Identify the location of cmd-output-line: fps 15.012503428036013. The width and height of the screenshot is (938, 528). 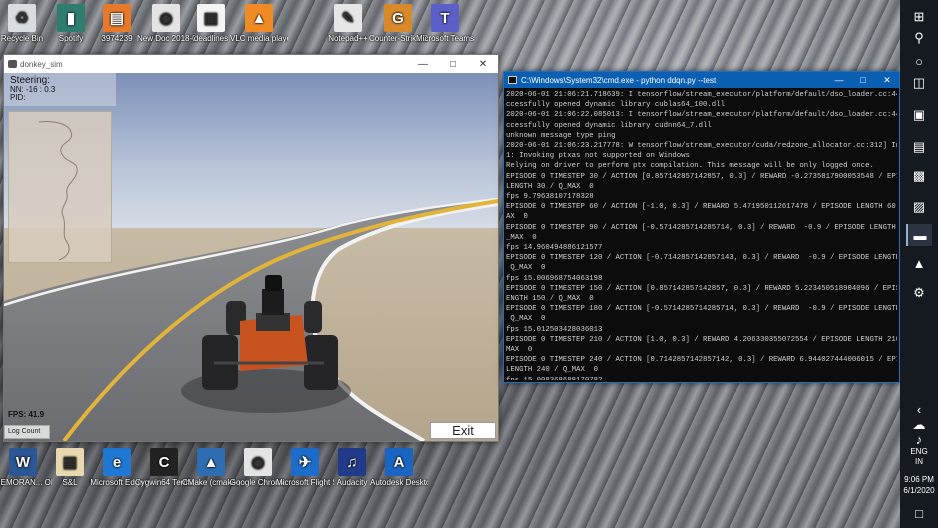
(554, 329).